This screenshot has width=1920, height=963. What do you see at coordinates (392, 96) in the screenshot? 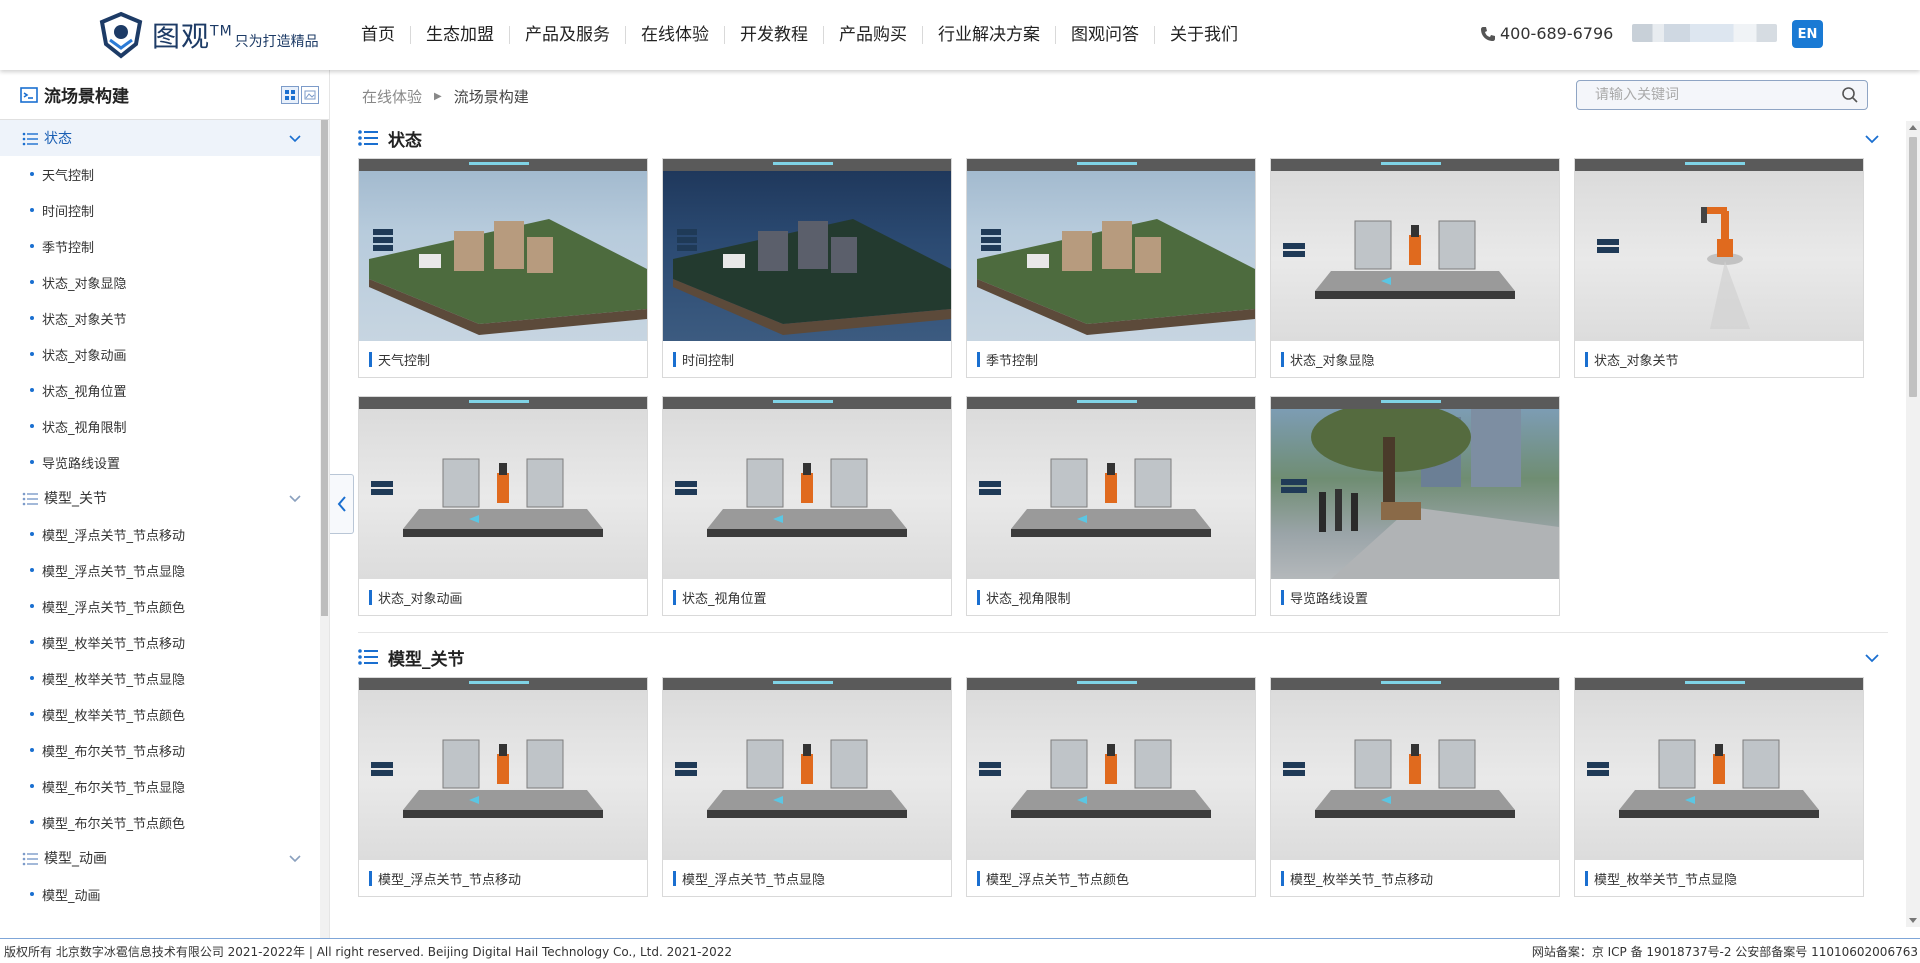
I see `breadcrumb-parent: 在线体验` at bounding box center [392, 96].